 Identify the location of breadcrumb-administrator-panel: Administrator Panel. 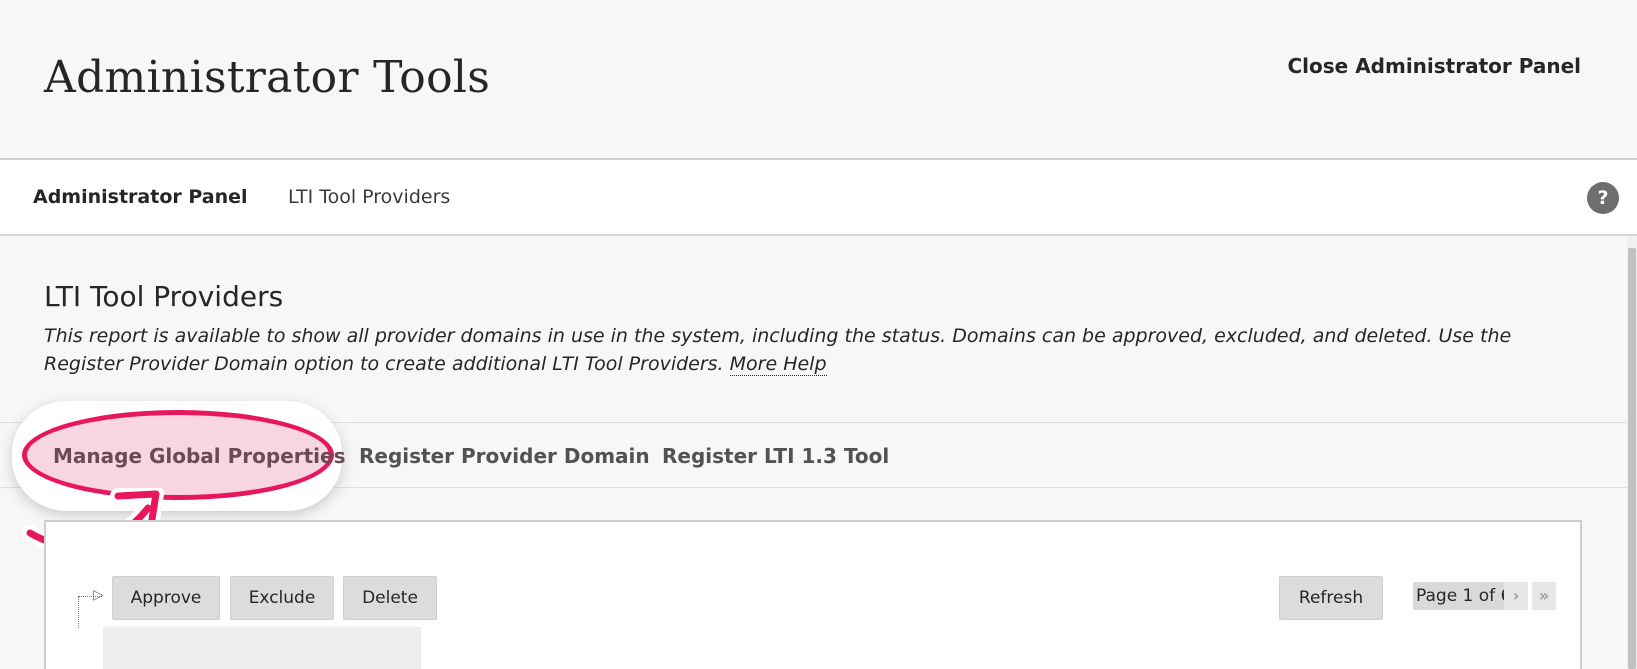
(140, 197).